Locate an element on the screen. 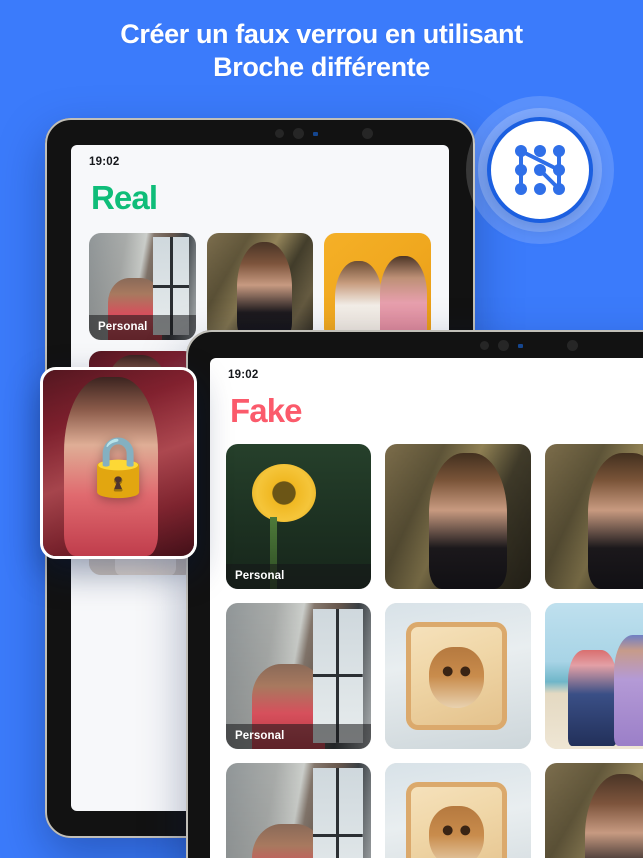 The image size is (643, 858). thumb-two-women-yellow is located at coordinates (377, 286).